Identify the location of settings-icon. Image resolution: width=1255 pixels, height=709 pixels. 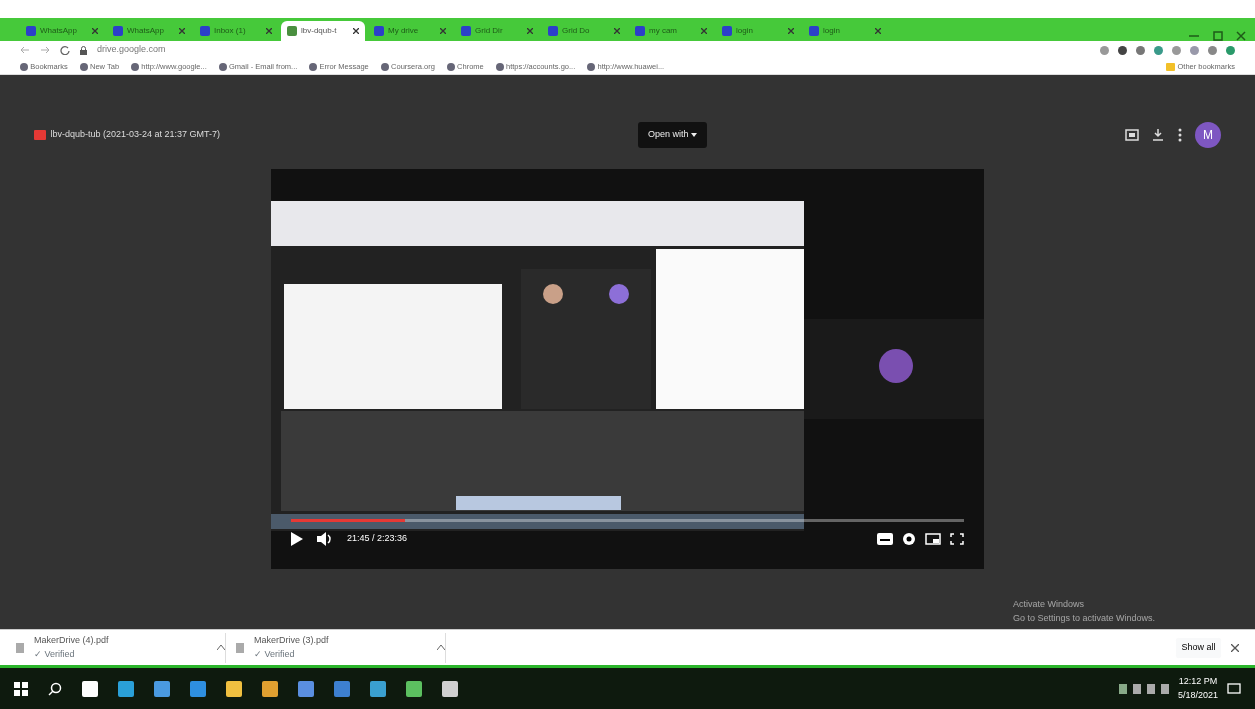
(909, 539).